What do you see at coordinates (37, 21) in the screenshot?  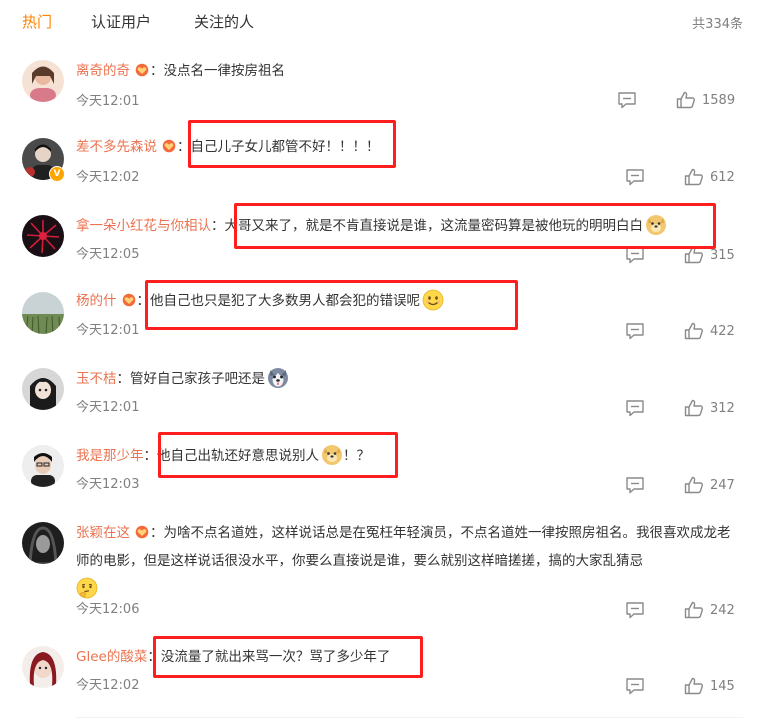 I see `tab-hot: 热门` at bounding box center [37, 21].